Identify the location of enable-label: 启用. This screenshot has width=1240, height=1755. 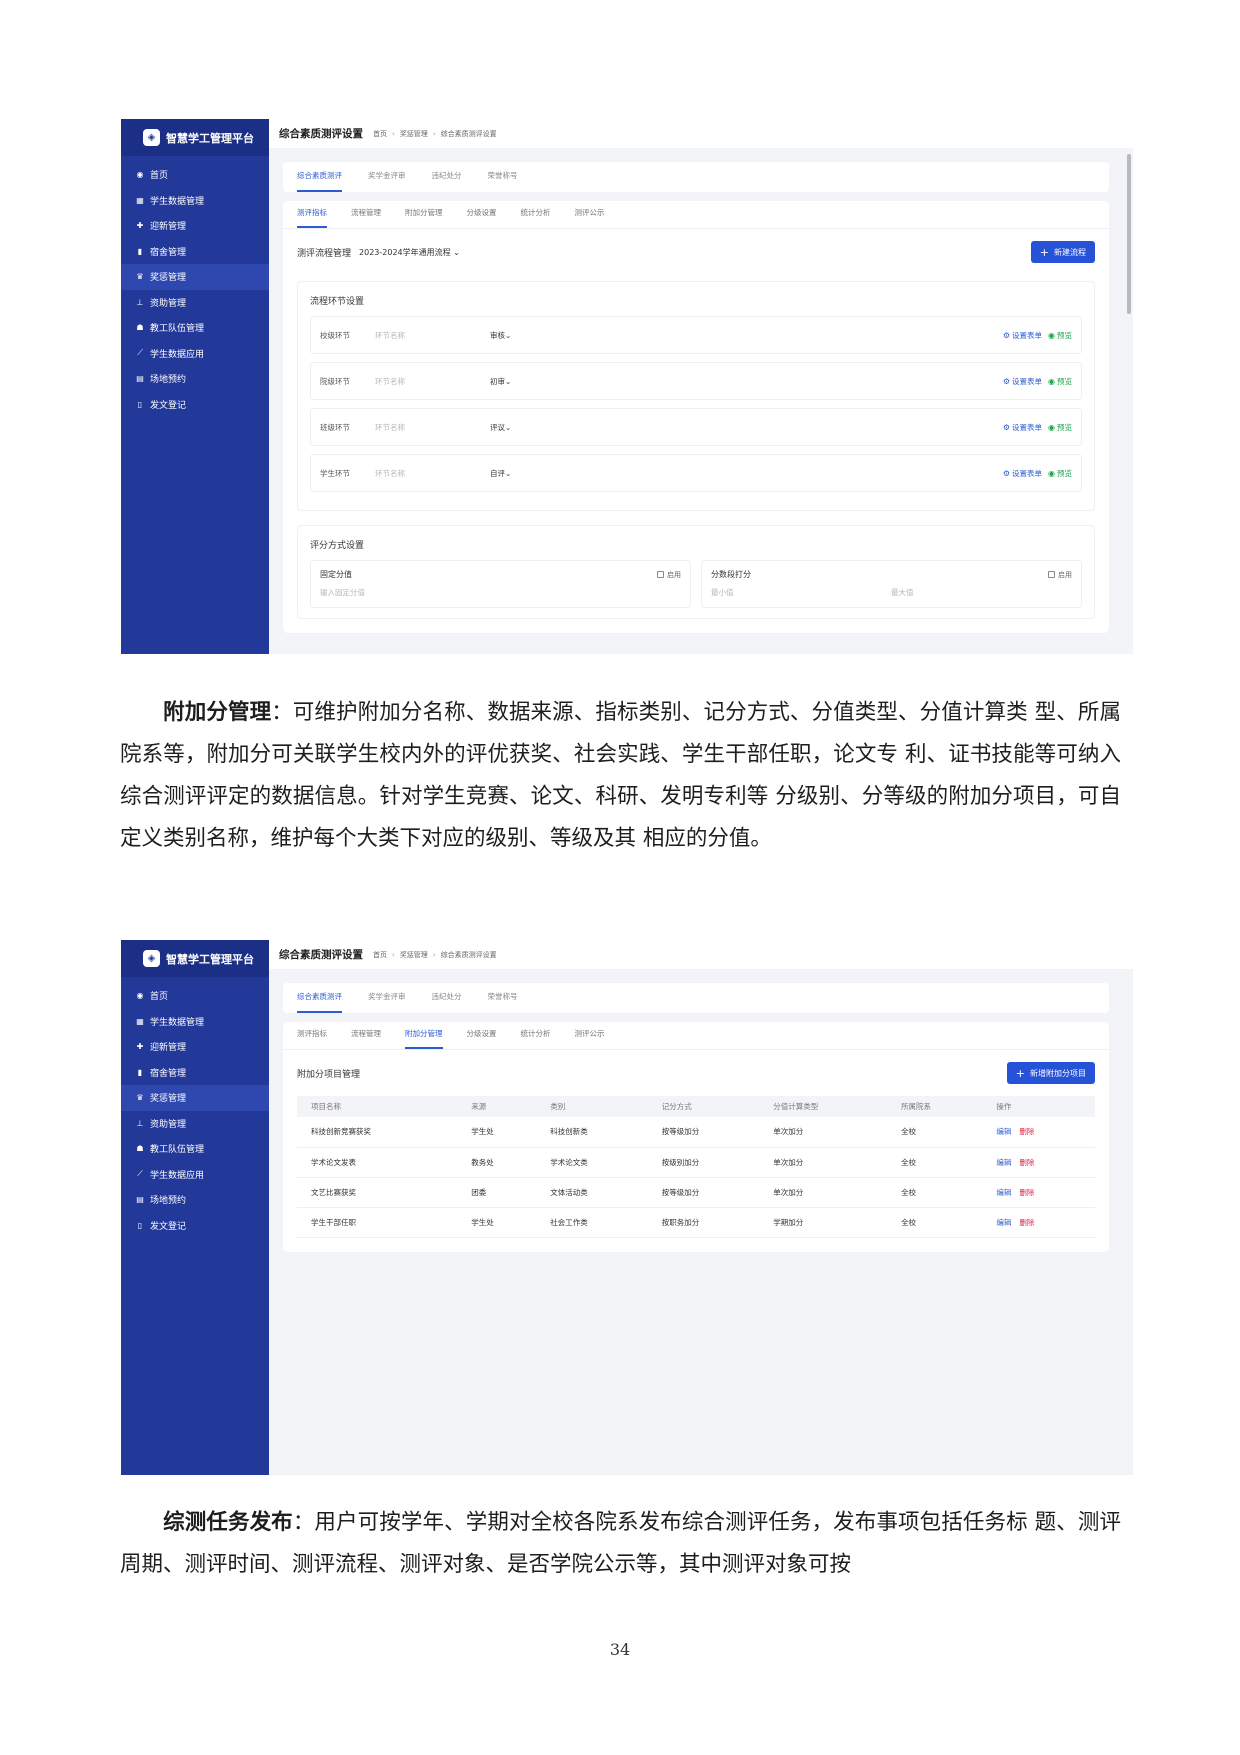
(674, 574).